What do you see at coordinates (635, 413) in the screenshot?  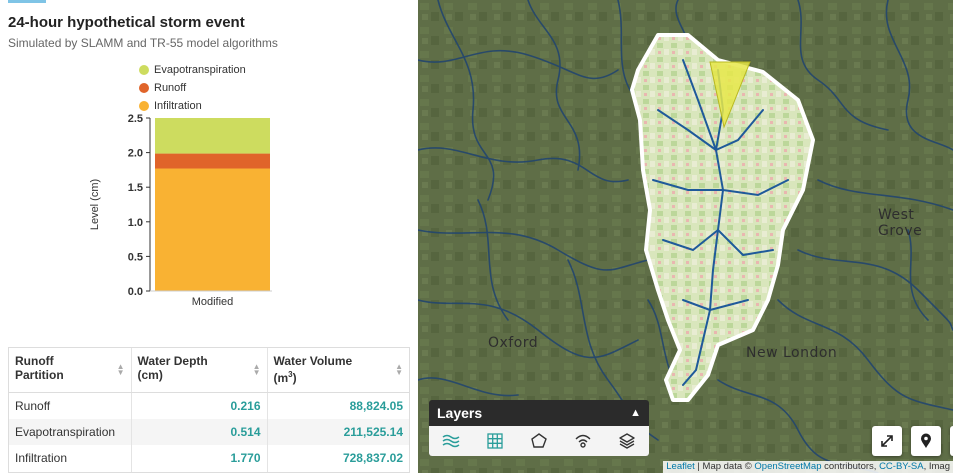 I see `chevron-up-icon: ▲` at bounding box center [635, 413].